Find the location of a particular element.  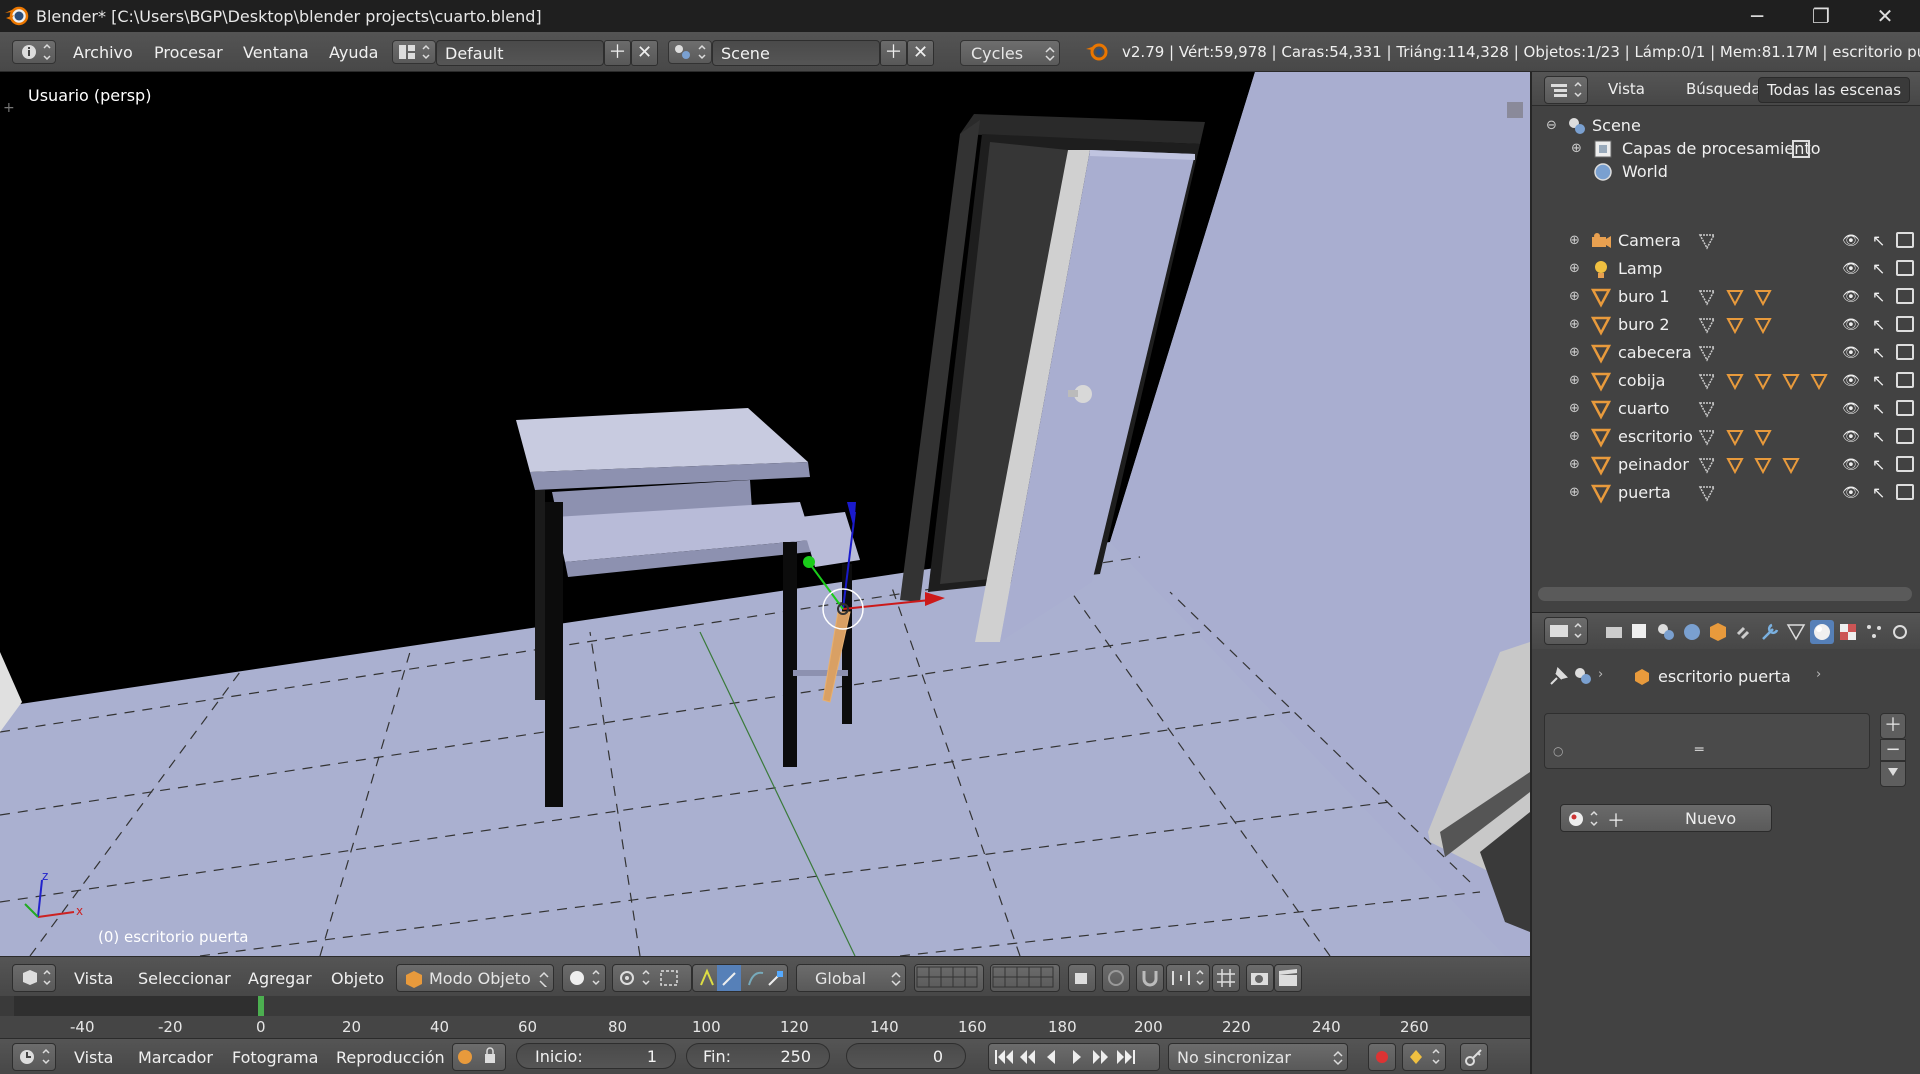

editor-type-info-button is located at coordinates (34, 52).